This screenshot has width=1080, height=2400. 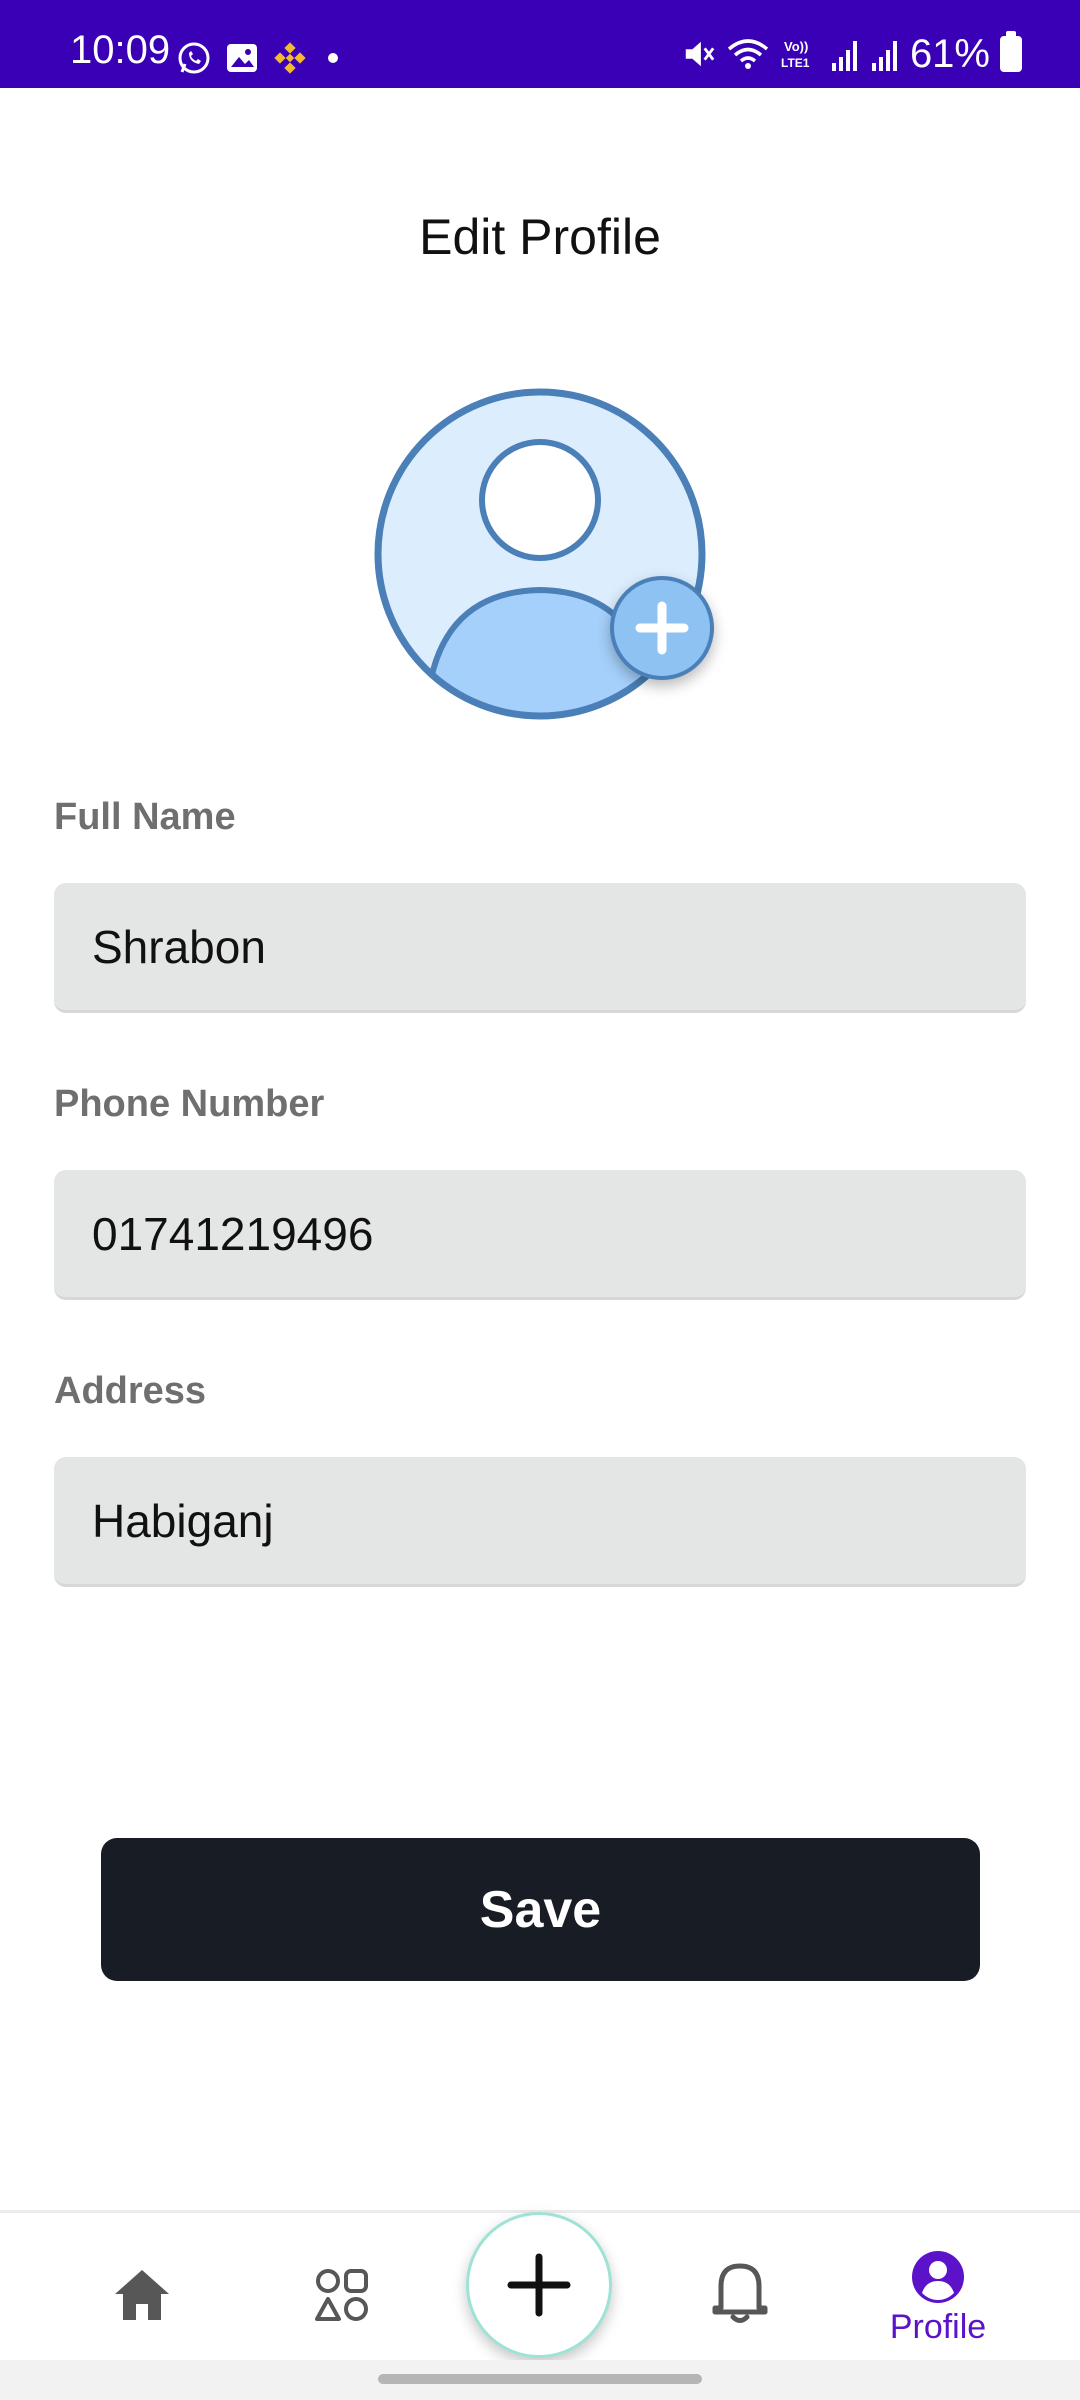 I want to click on gesture-area, so click(x=540, y=2380).